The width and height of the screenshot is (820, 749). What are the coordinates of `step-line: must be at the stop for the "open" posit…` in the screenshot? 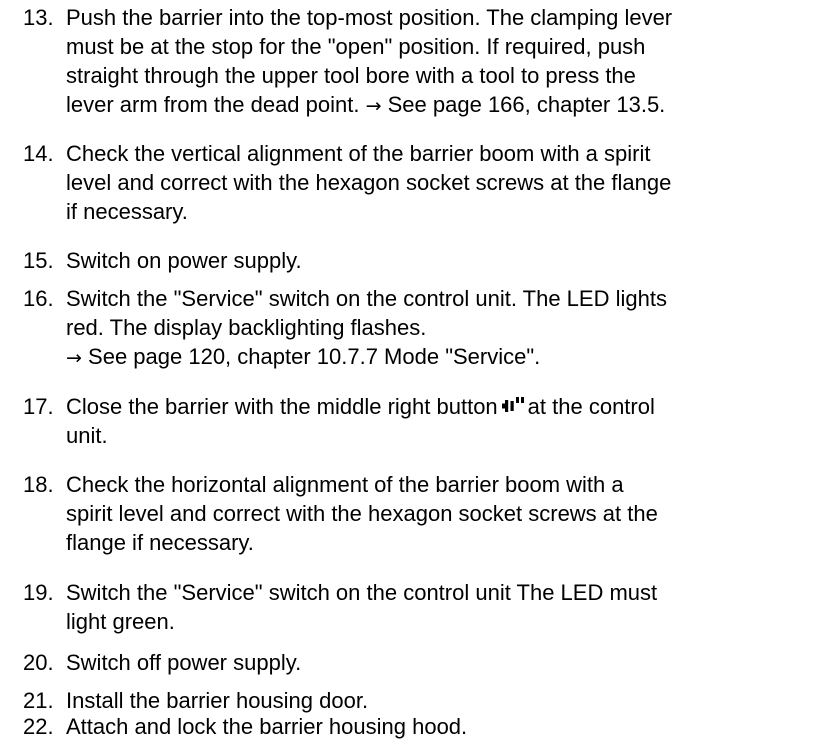 It's located at (356, 46).